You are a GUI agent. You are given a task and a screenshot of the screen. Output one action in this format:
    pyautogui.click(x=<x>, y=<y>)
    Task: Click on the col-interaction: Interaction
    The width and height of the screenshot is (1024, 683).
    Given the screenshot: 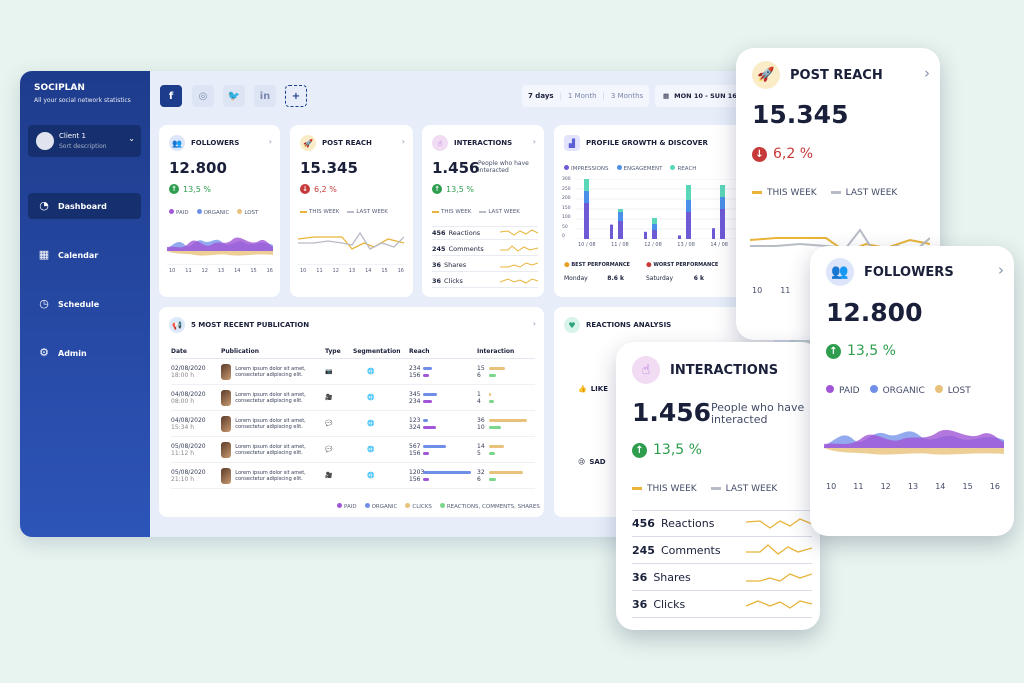 What is the action you would take?
    pyautogui.click(x=506, y=352)
    